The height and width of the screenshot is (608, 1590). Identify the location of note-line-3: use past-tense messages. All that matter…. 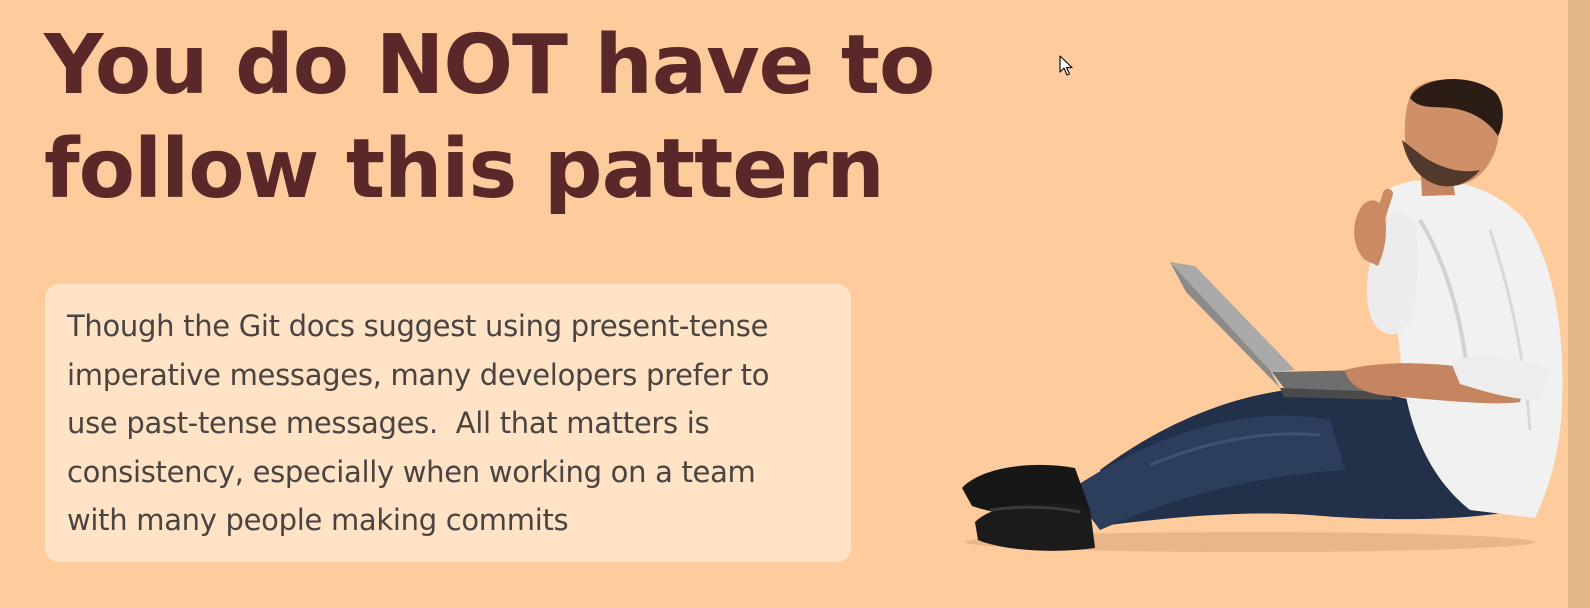
(388, 423).